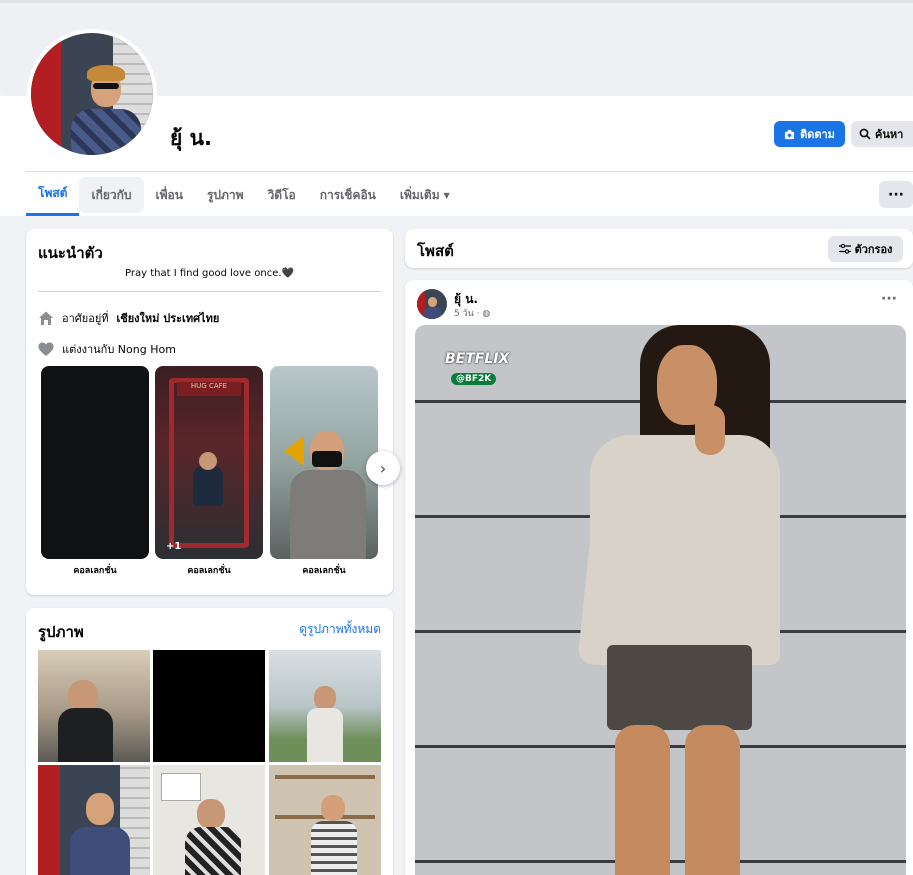 This screenshot has width=913, height=875. I want to click on chevron-right-icon: ›, so click(383, 468).